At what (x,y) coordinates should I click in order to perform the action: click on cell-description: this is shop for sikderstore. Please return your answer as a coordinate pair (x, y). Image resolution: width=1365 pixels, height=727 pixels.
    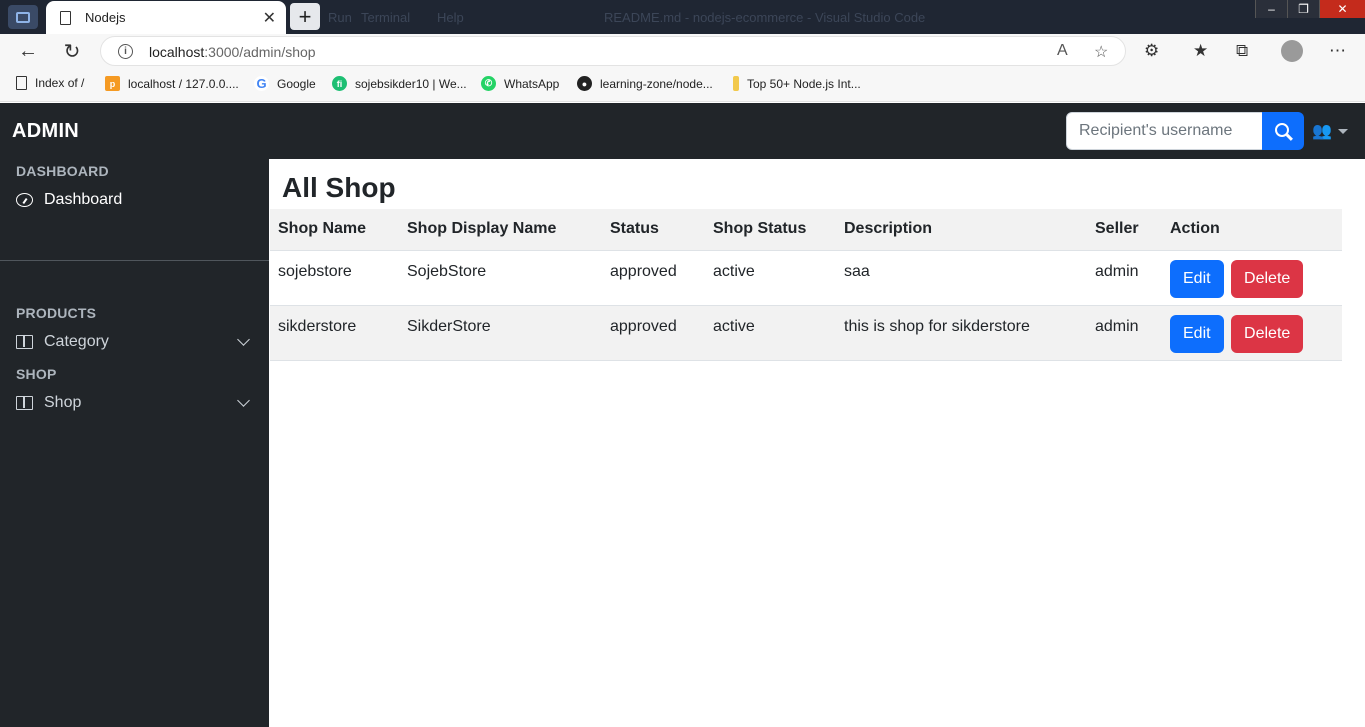
    Looking at the image, I should click on (961, 333).